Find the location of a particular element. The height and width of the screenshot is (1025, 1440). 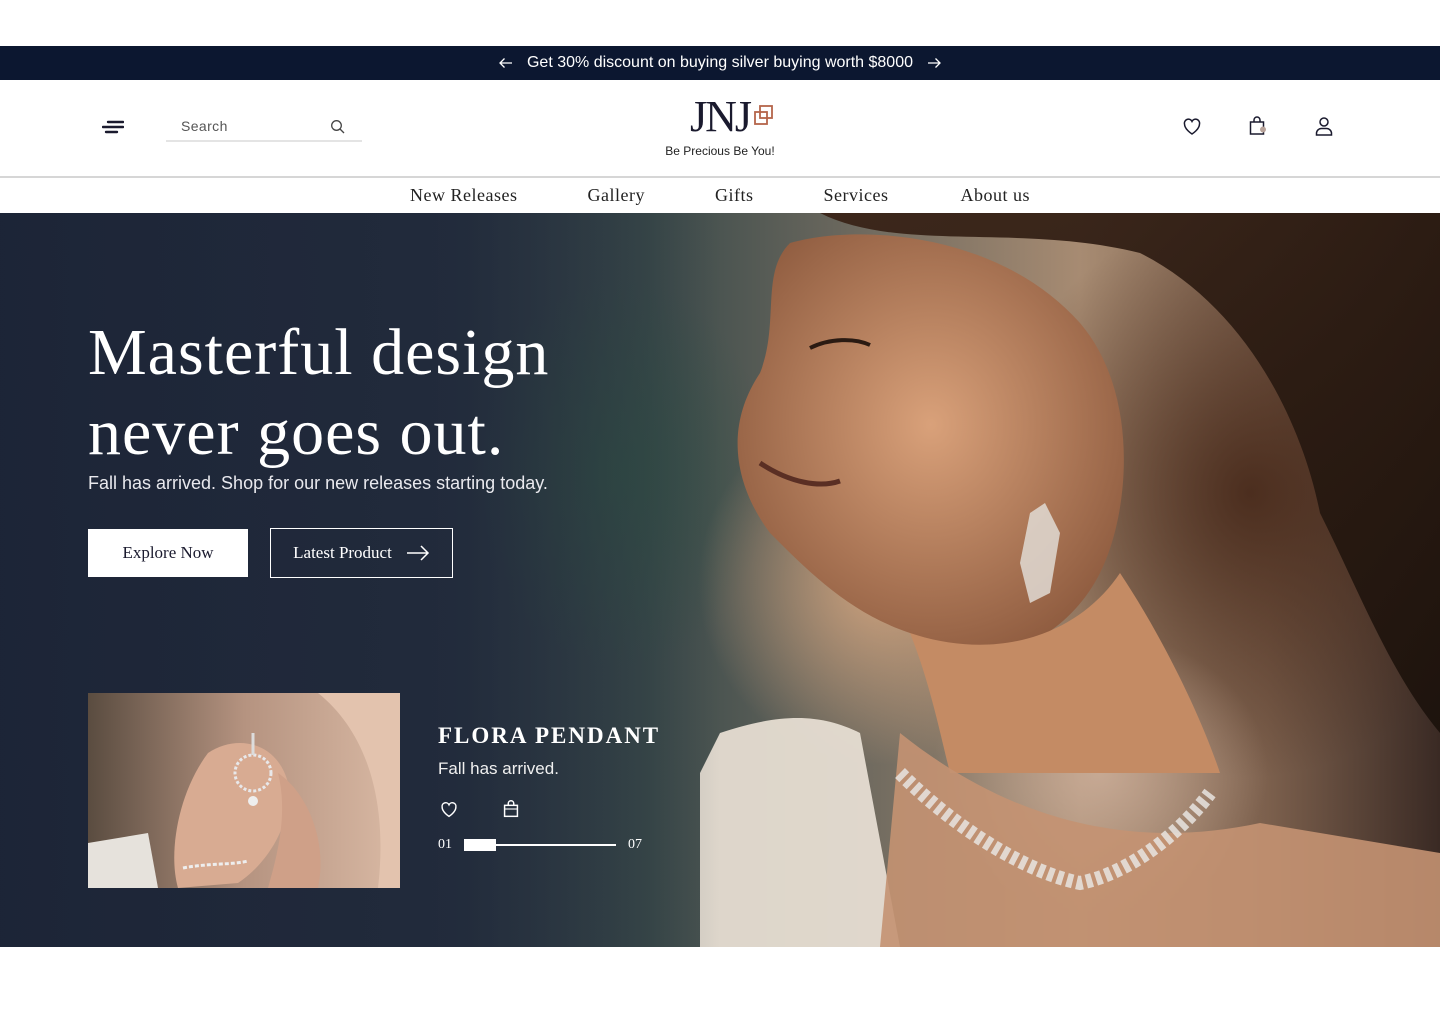

arrow-left-icon is located at coordinates (506, 63).